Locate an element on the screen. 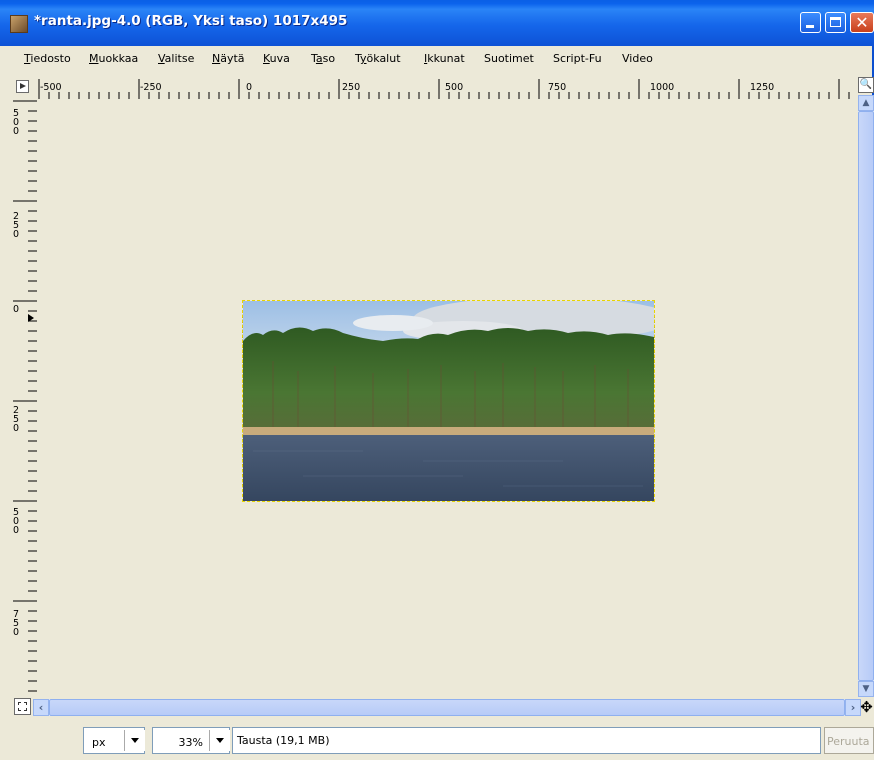  cancel-button: Peruuta is located at coordinates (849, 740).